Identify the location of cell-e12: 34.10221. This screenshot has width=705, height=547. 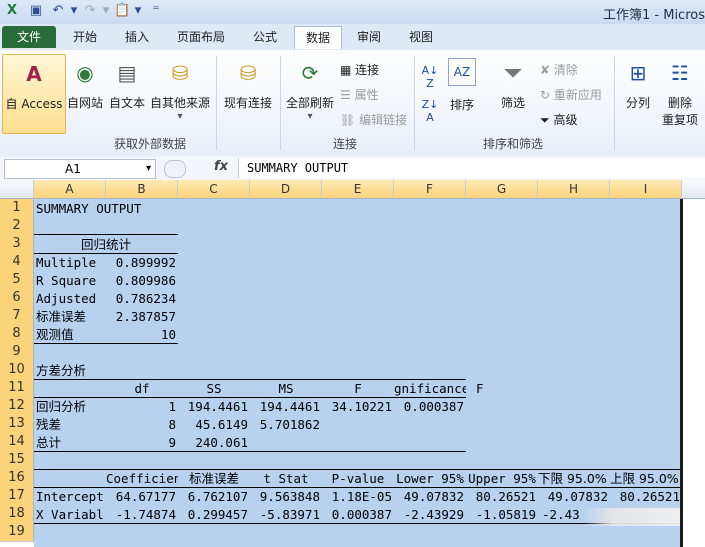
(357, 407).